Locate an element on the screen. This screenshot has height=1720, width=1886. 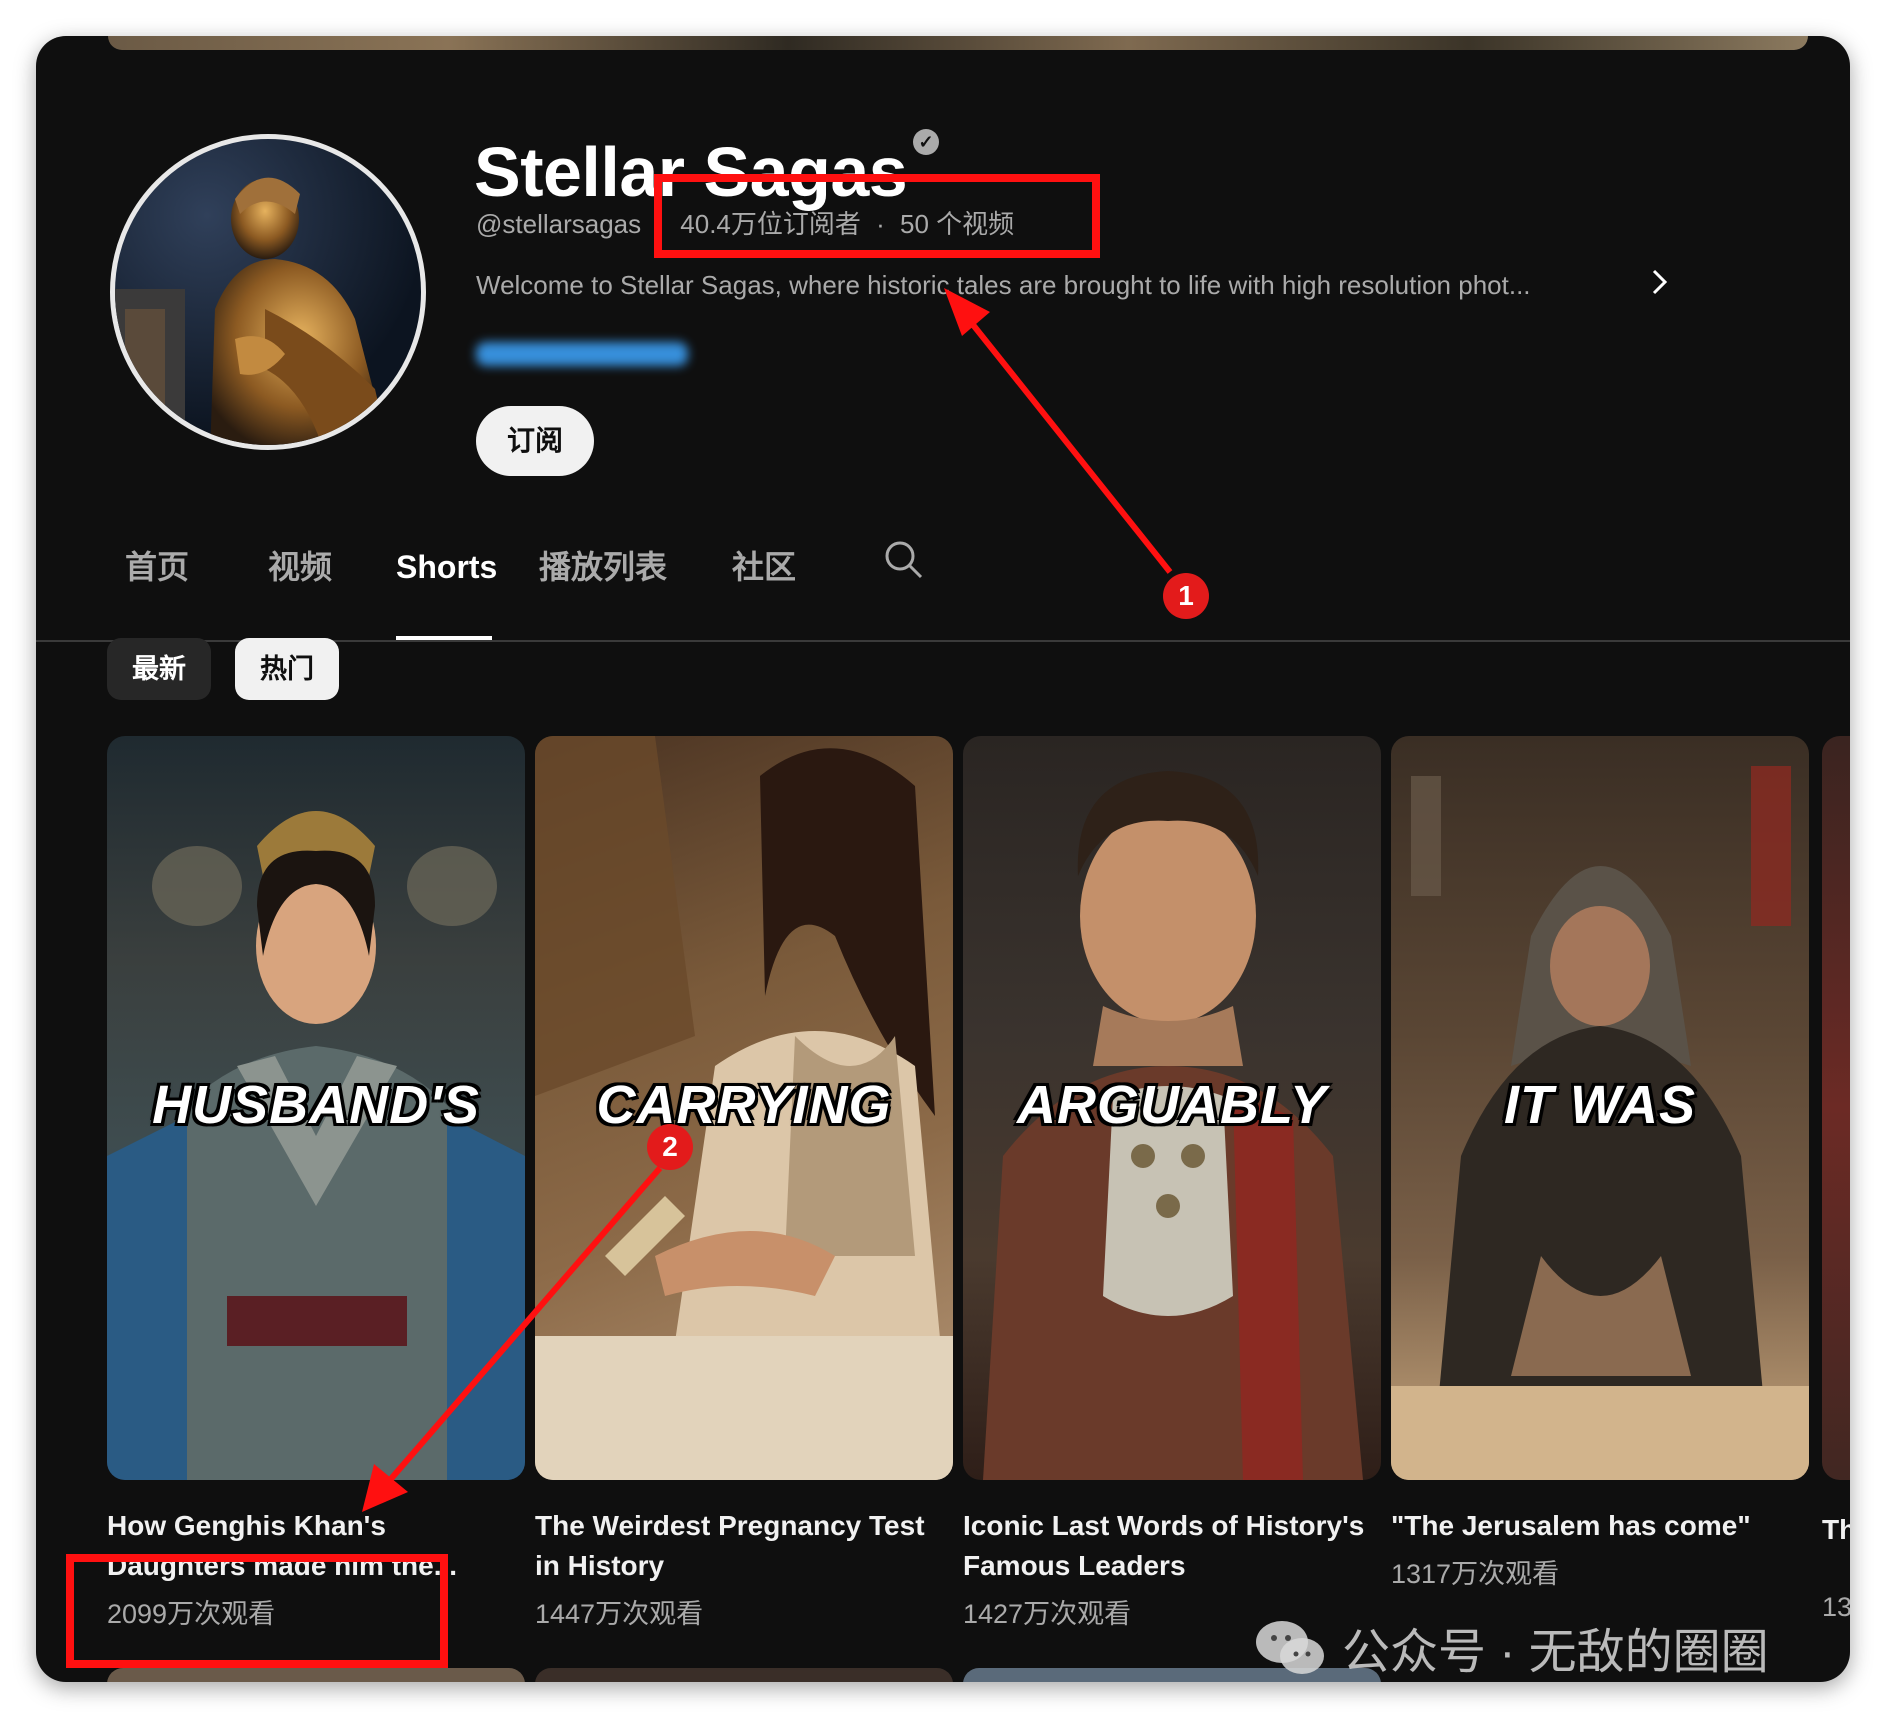
annotation-badge-1: 1 is located at coordinates (1186, 596).